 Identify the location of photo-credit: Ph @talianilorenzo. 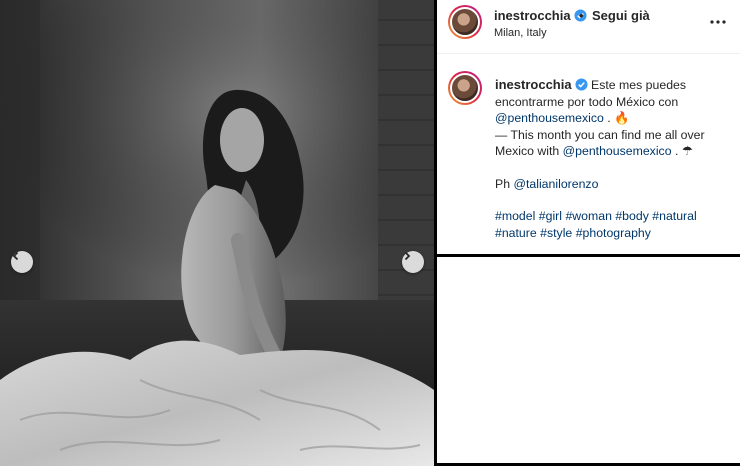
(547, 183).